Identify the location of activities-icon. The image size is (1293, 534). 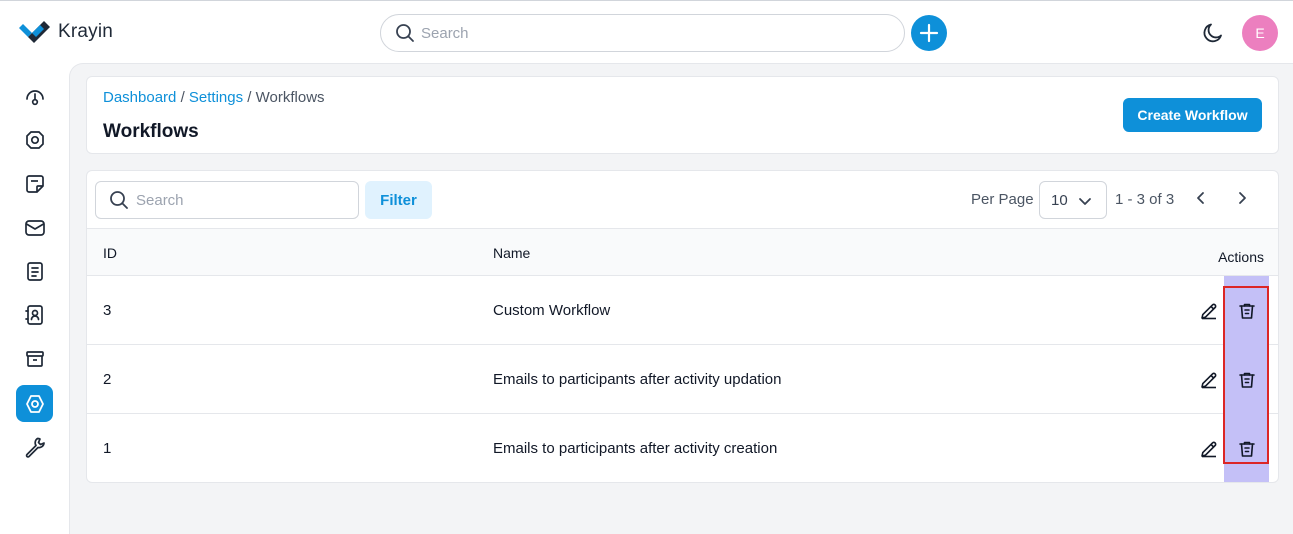
(34, 271).